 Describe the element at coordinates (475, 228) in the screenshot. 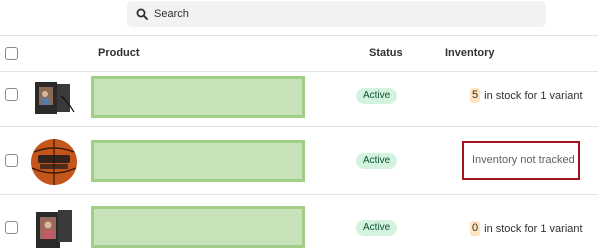

I see `inventory-quantity: 0` at that location.